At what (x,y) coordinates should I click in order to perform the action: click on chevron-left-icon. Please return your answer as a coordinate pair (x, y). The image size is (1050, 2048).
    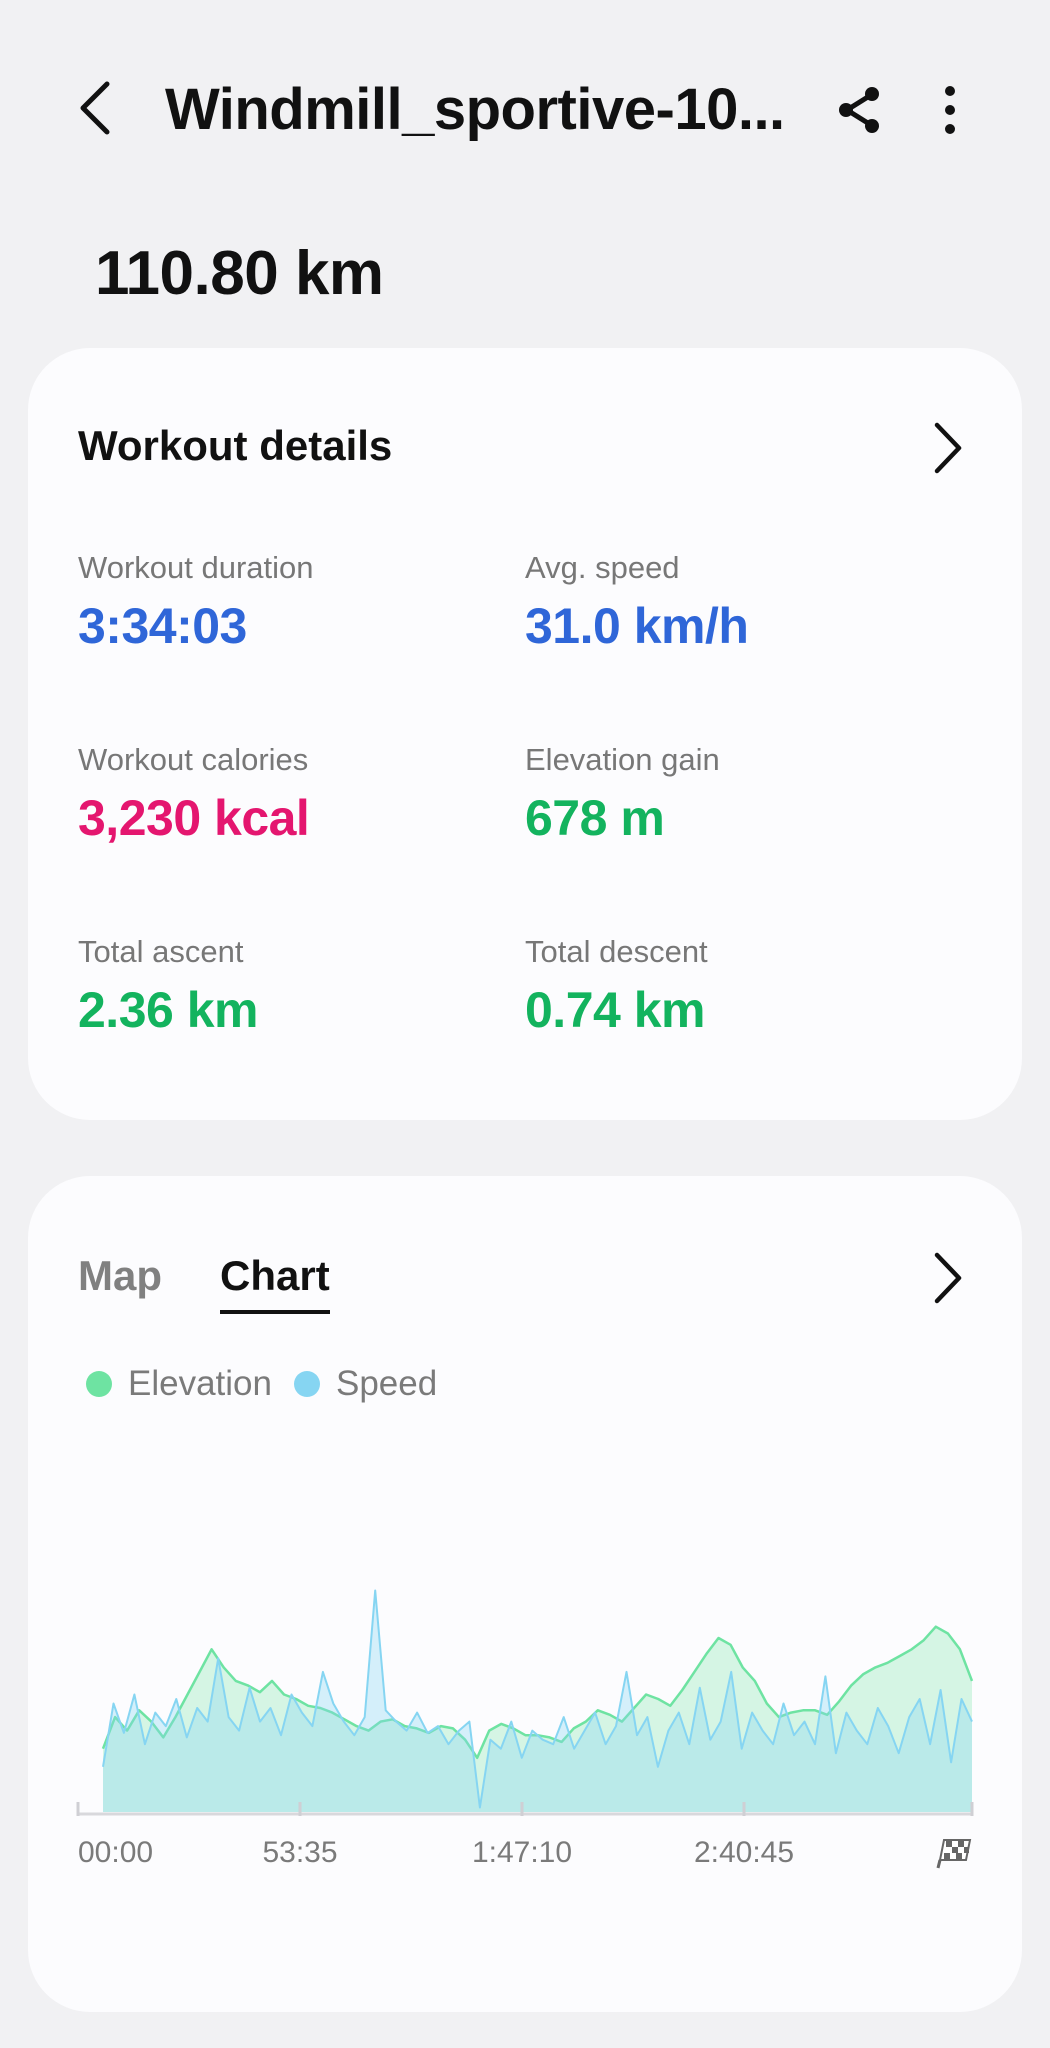
    Looking at the image, I should click on (95, 108).